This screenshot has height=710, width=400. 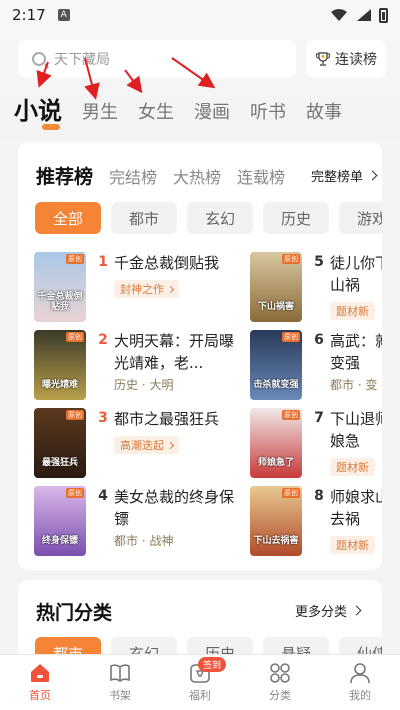 What do you see at coordinates (316, 287) in the screenshot?
I see `book-item: 原创 下山祸害 5 徒儿你下山祸 题材新` at bounding box center [316, 287].